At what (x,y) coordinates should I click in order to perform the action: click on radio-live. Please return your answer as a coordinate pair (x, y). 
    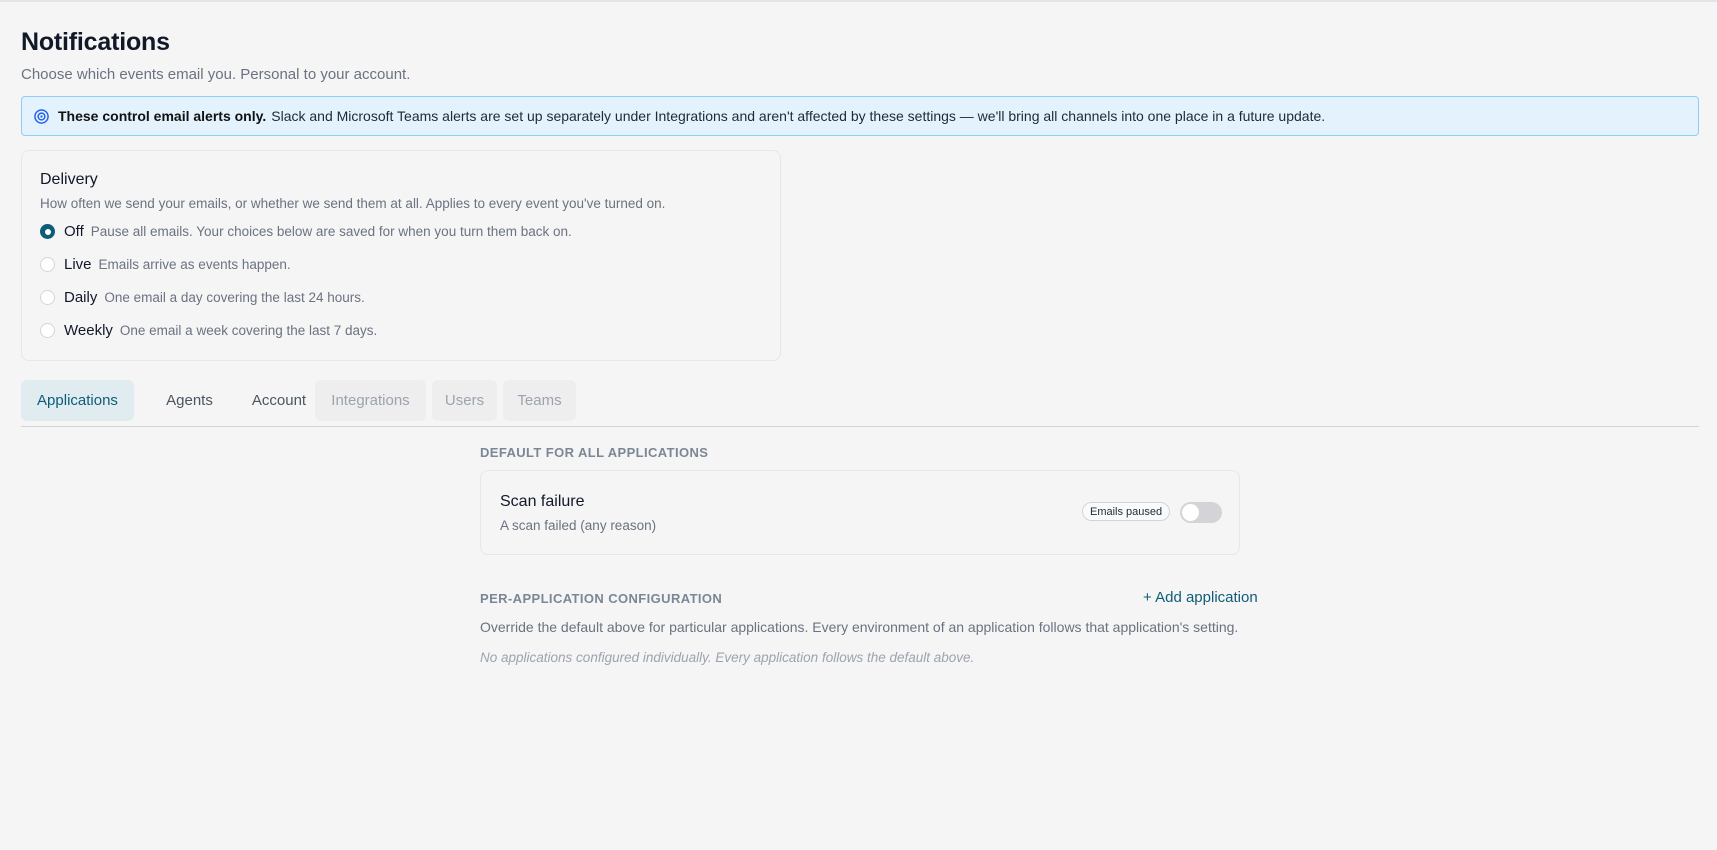
    Looking at the image, I should click on (47, 264).